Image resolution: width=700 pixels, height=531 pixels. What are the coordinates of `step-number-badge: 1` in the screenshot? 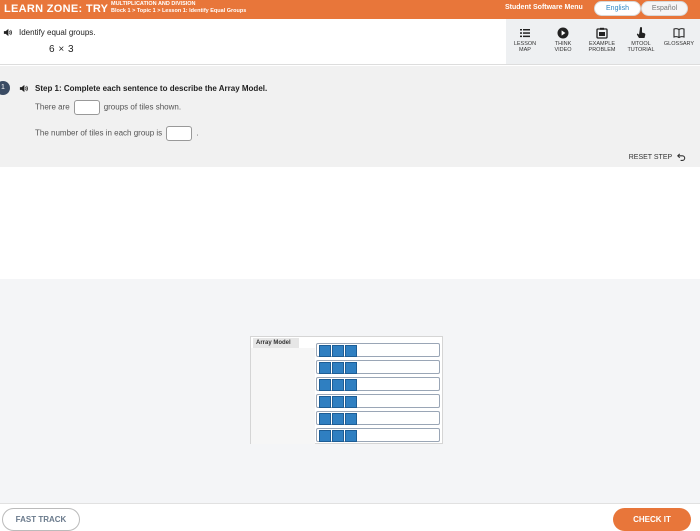 It's located at (5, 88).